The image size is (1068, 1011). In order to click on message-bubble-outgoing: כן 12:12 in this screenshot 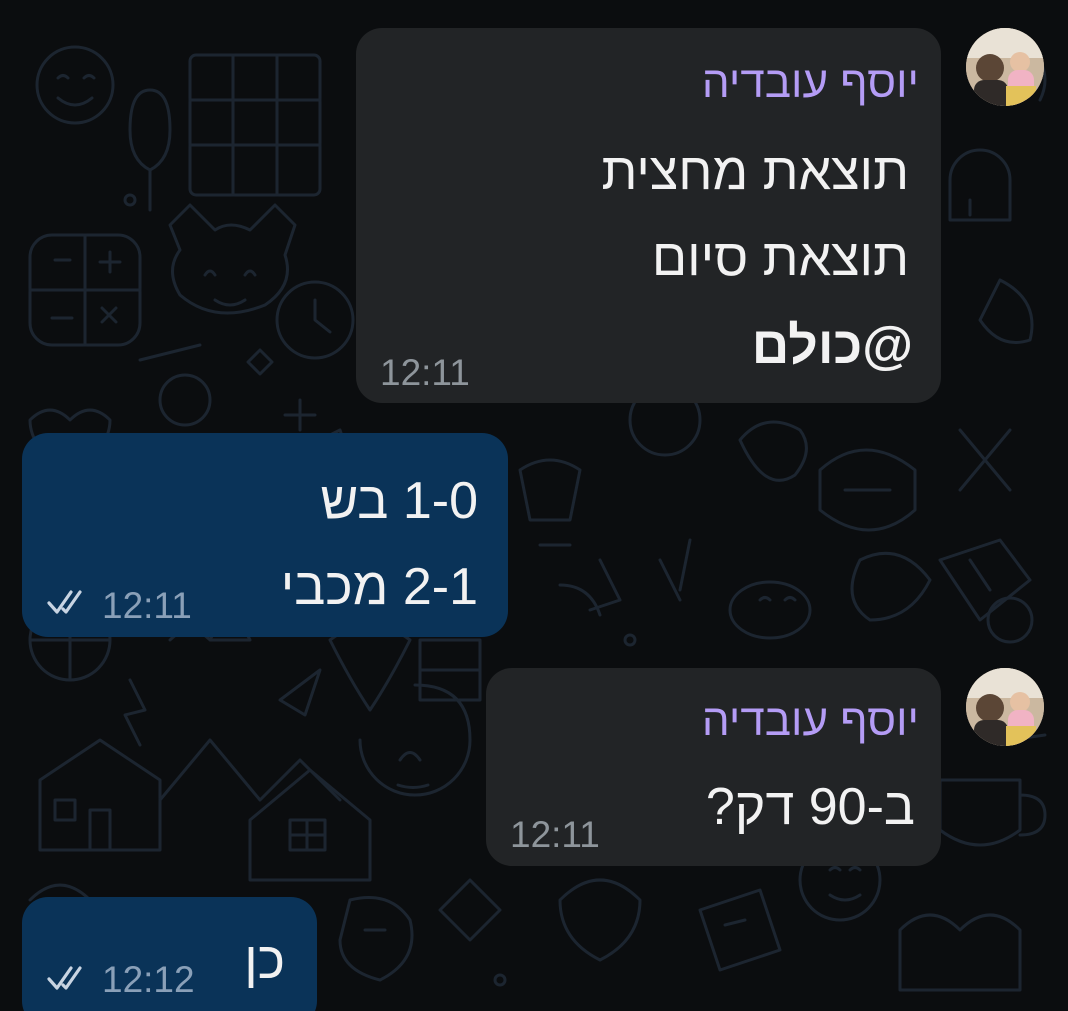, I will do `click(169, 954)`.